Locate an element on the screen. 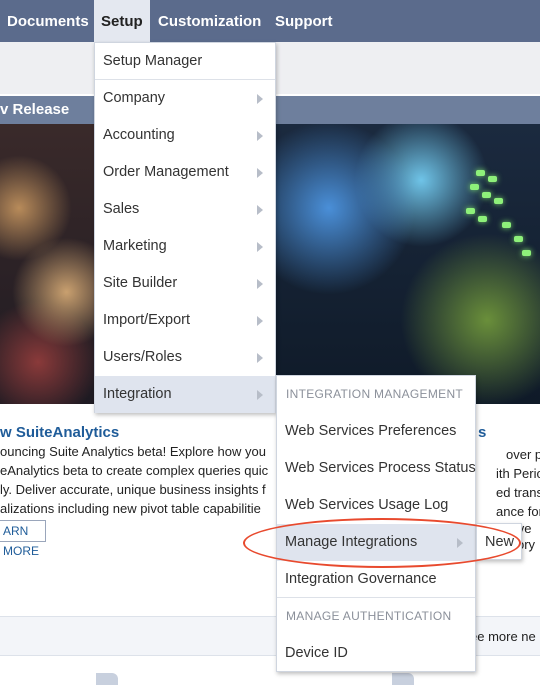 The image size is (540, 685). manage-integrations-submenu: New is located at coordinates (499, 541).